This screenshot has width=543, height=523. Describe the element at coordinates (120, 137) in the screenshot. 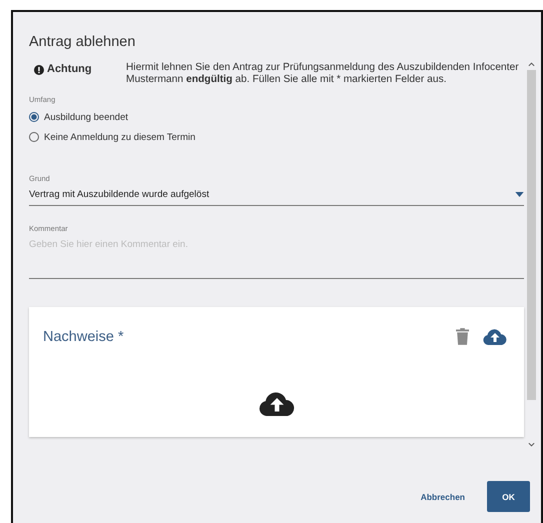

I see `radio-label: Keine Anmeldung zu diesem Termin` at that location.